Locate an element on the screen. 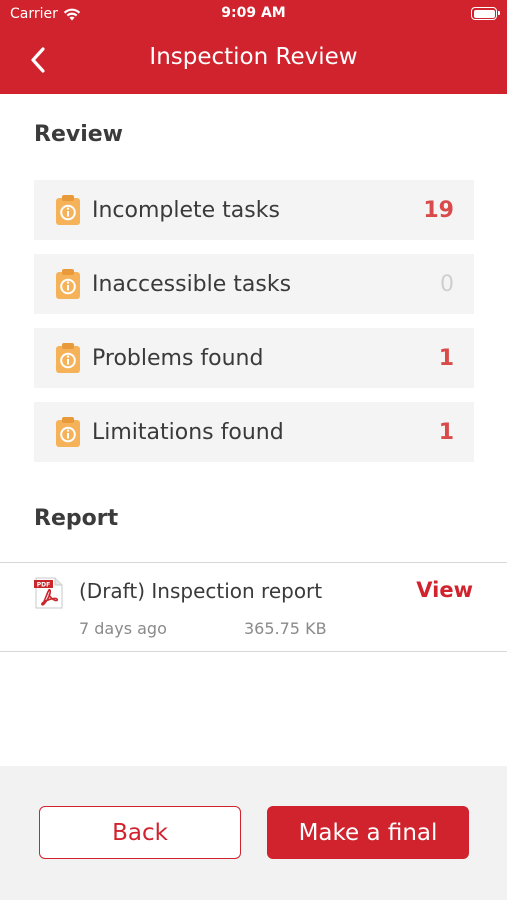  navigation-bar: Inspection Review is located at coordinates (253, 60).